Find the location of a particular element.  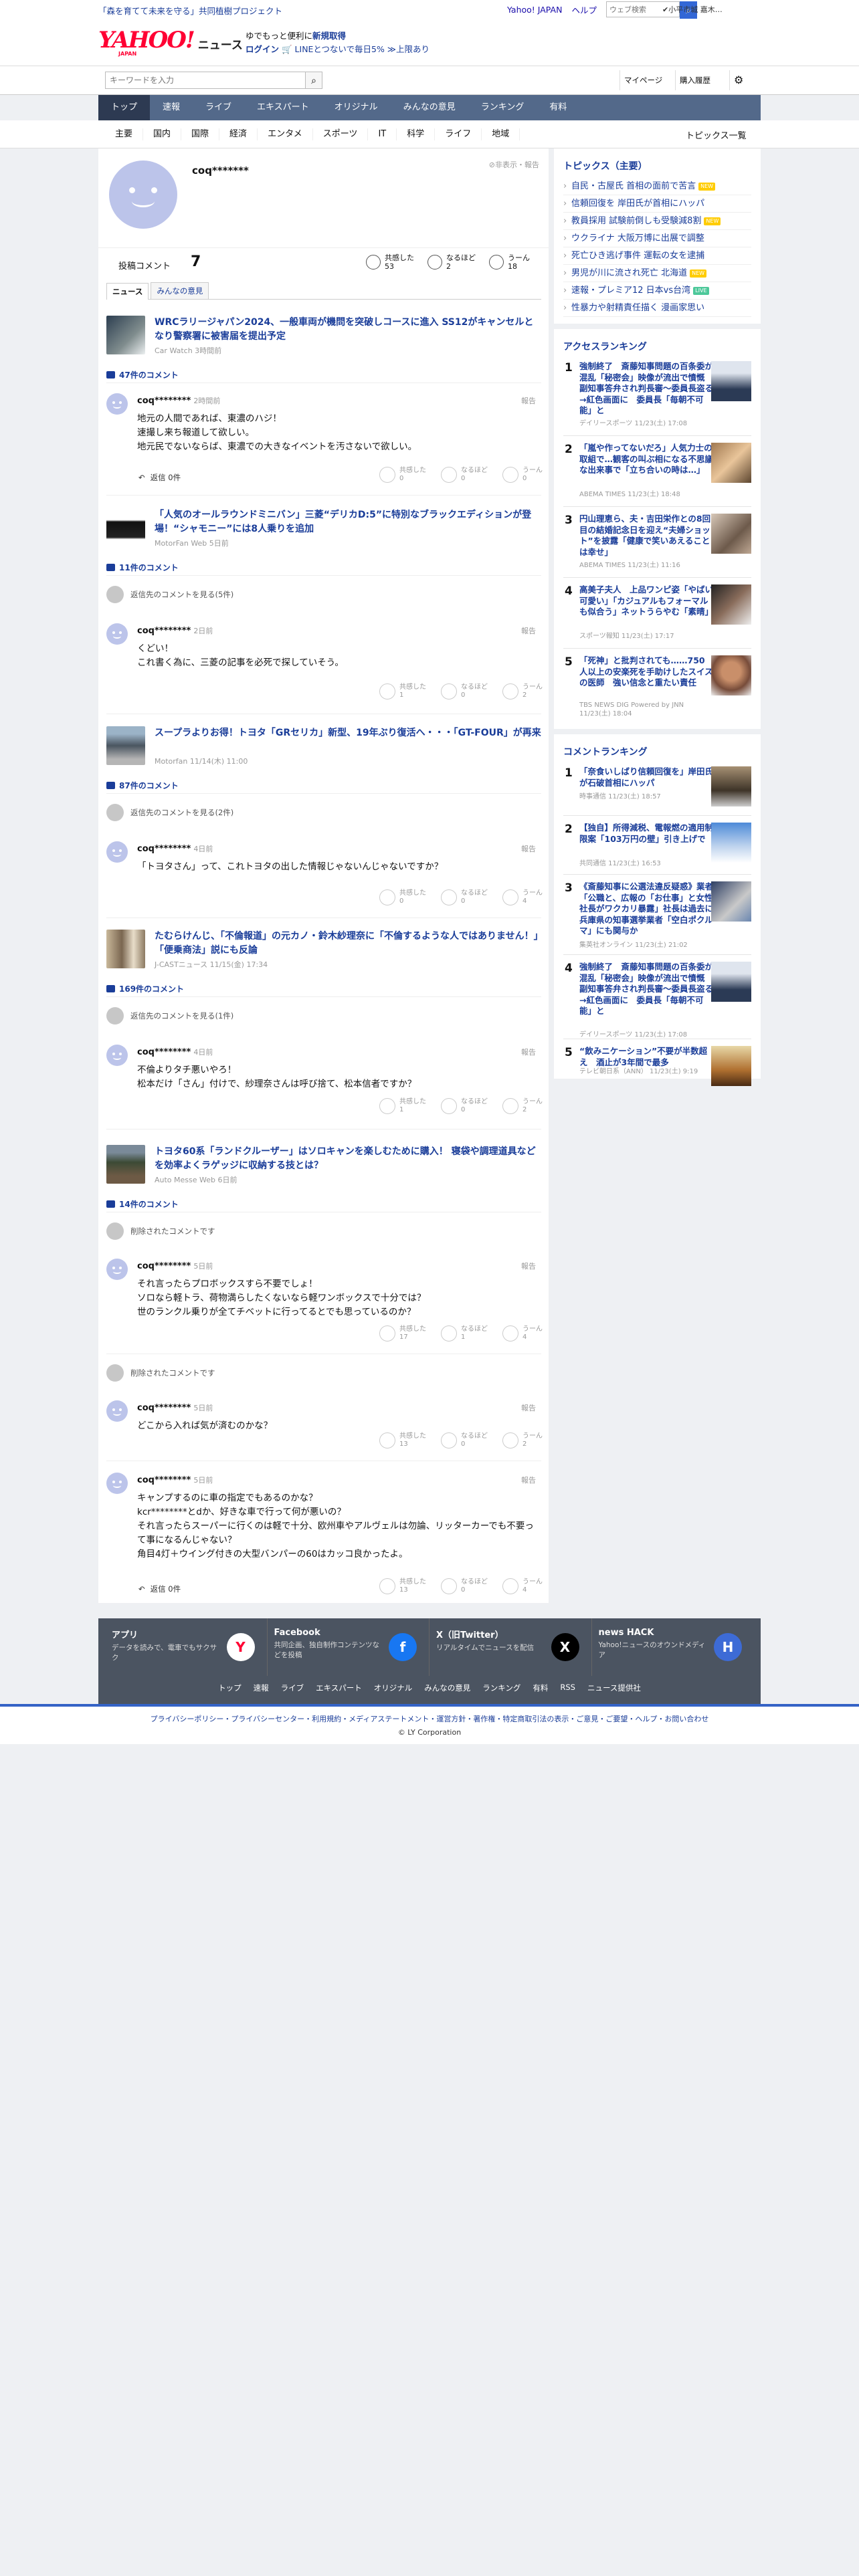

comment-count-link: 87件のコメント is located at coordinates (142, 786).